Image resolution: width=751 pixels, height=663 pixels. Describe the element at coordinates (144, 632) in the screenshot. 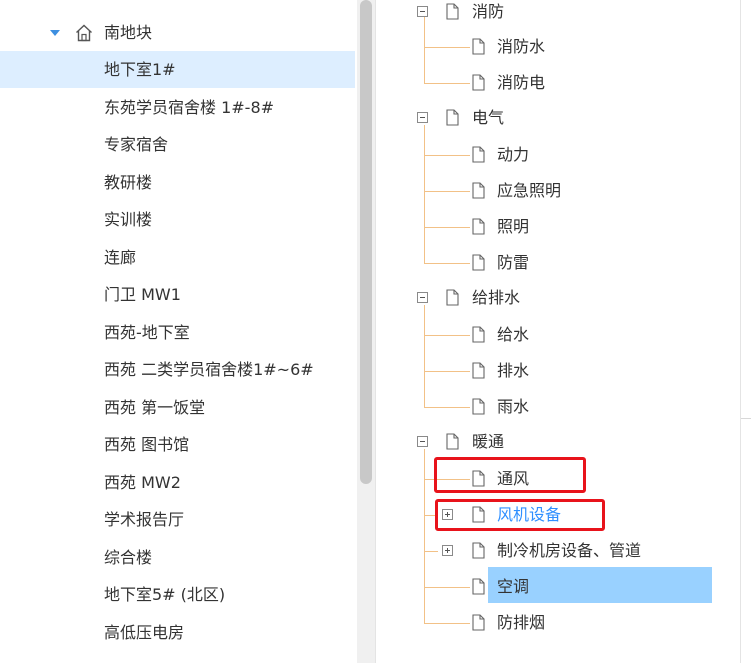

I see `tree-item-label: 高低压电房` at that location.